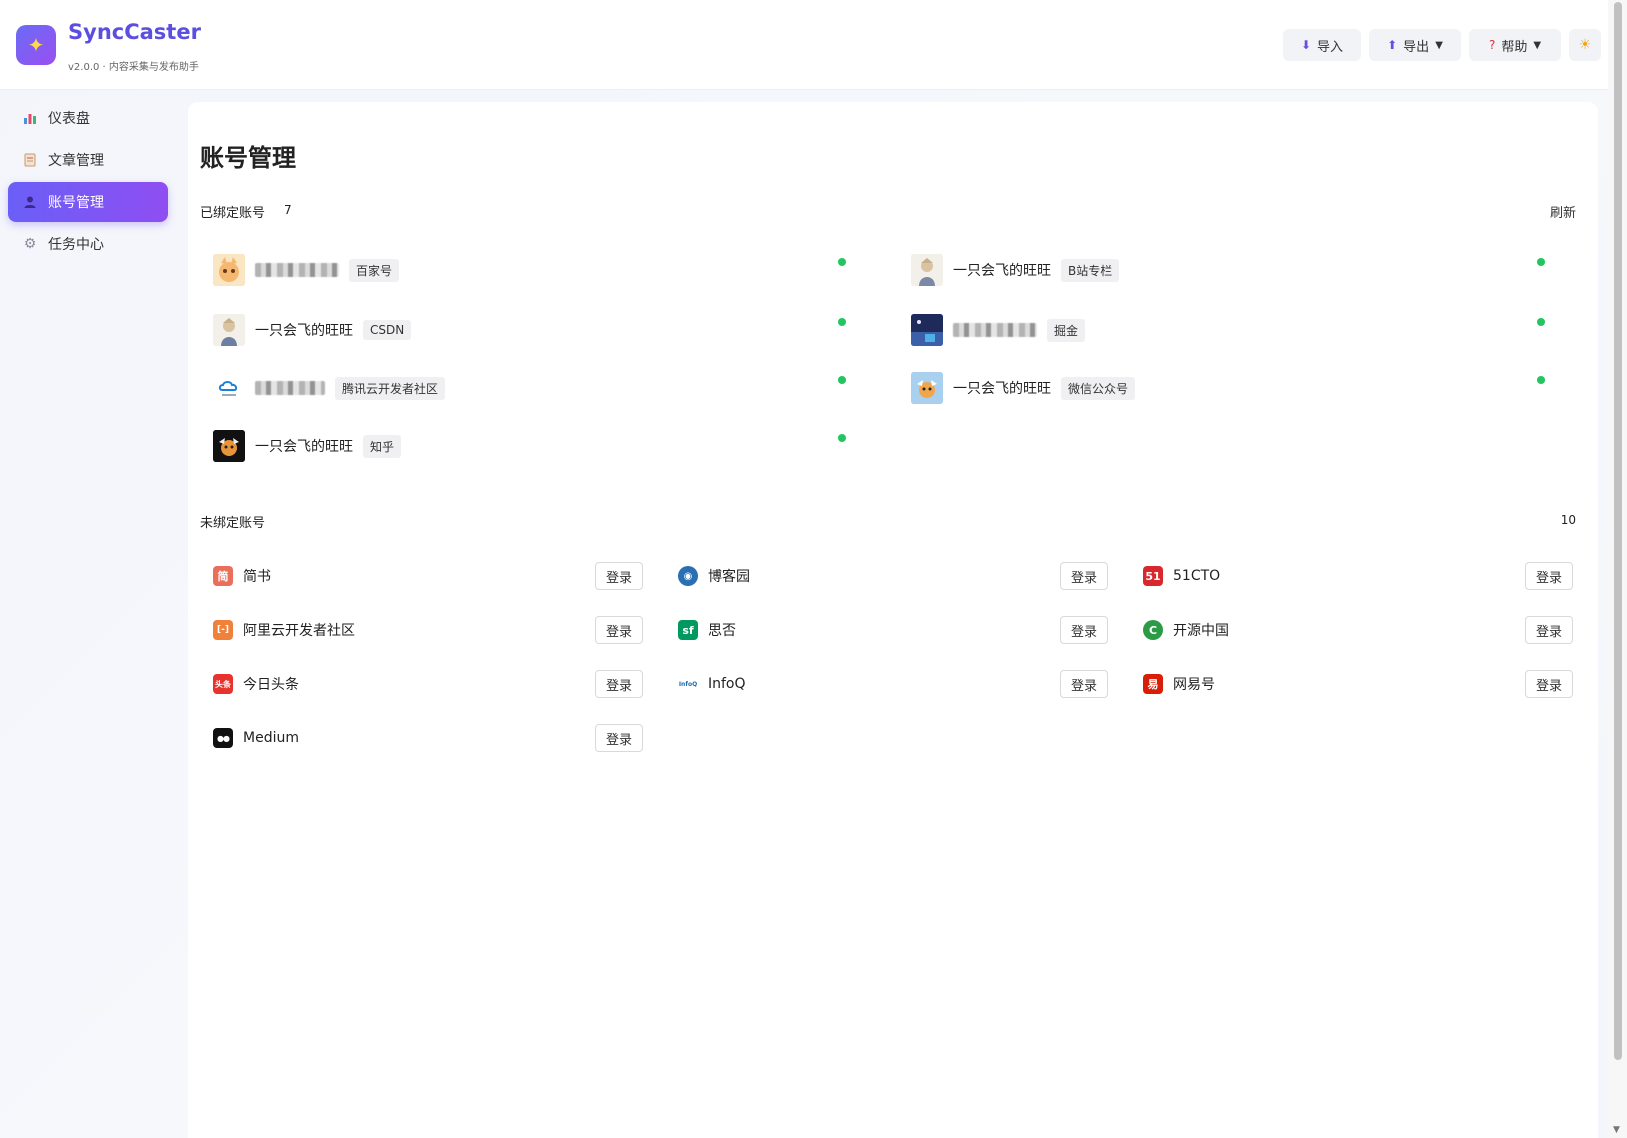  Describe the element at coordinates (134, 32) in the screenshot. I see `app-name: SyncCaster` at that location.